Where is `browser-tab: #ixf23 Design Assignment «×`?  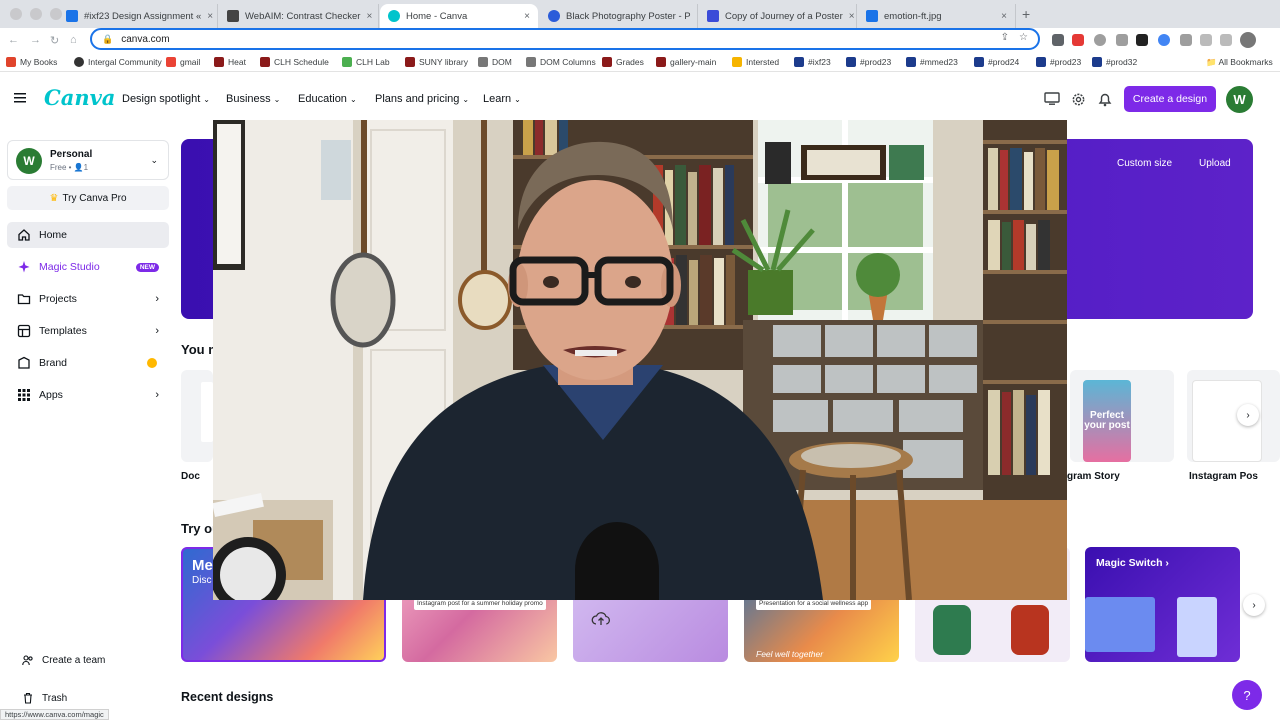
browser-tab: #ixf23 Design Assignment «× is located at coordinates (138, 16).